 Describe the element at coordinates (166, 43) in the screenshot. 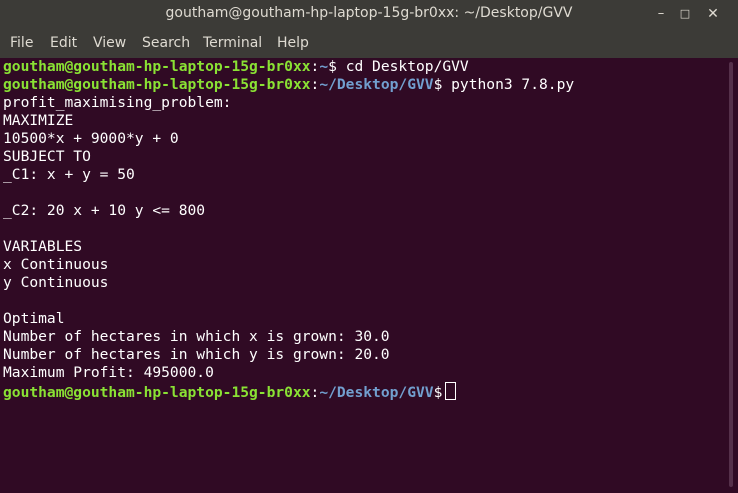

I see `menu-search: Search` at that location.